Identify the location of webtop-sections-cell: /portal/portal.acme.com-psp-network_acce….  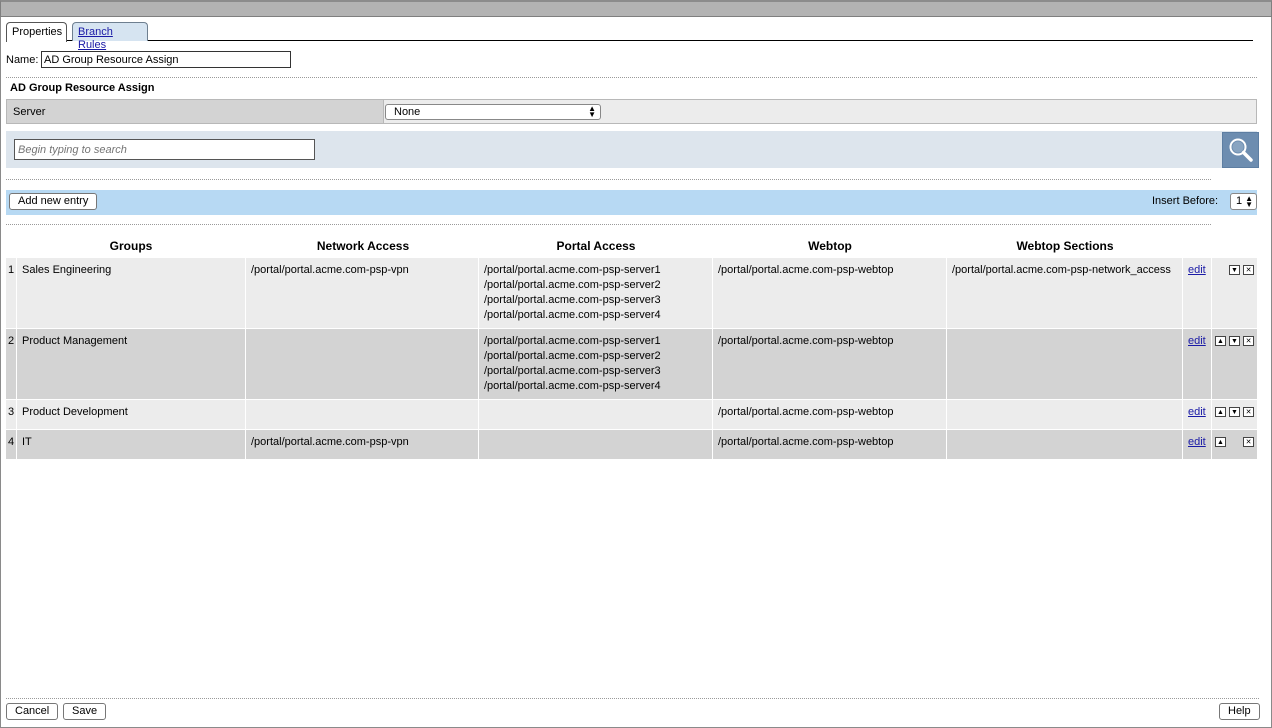
(1064, 293).